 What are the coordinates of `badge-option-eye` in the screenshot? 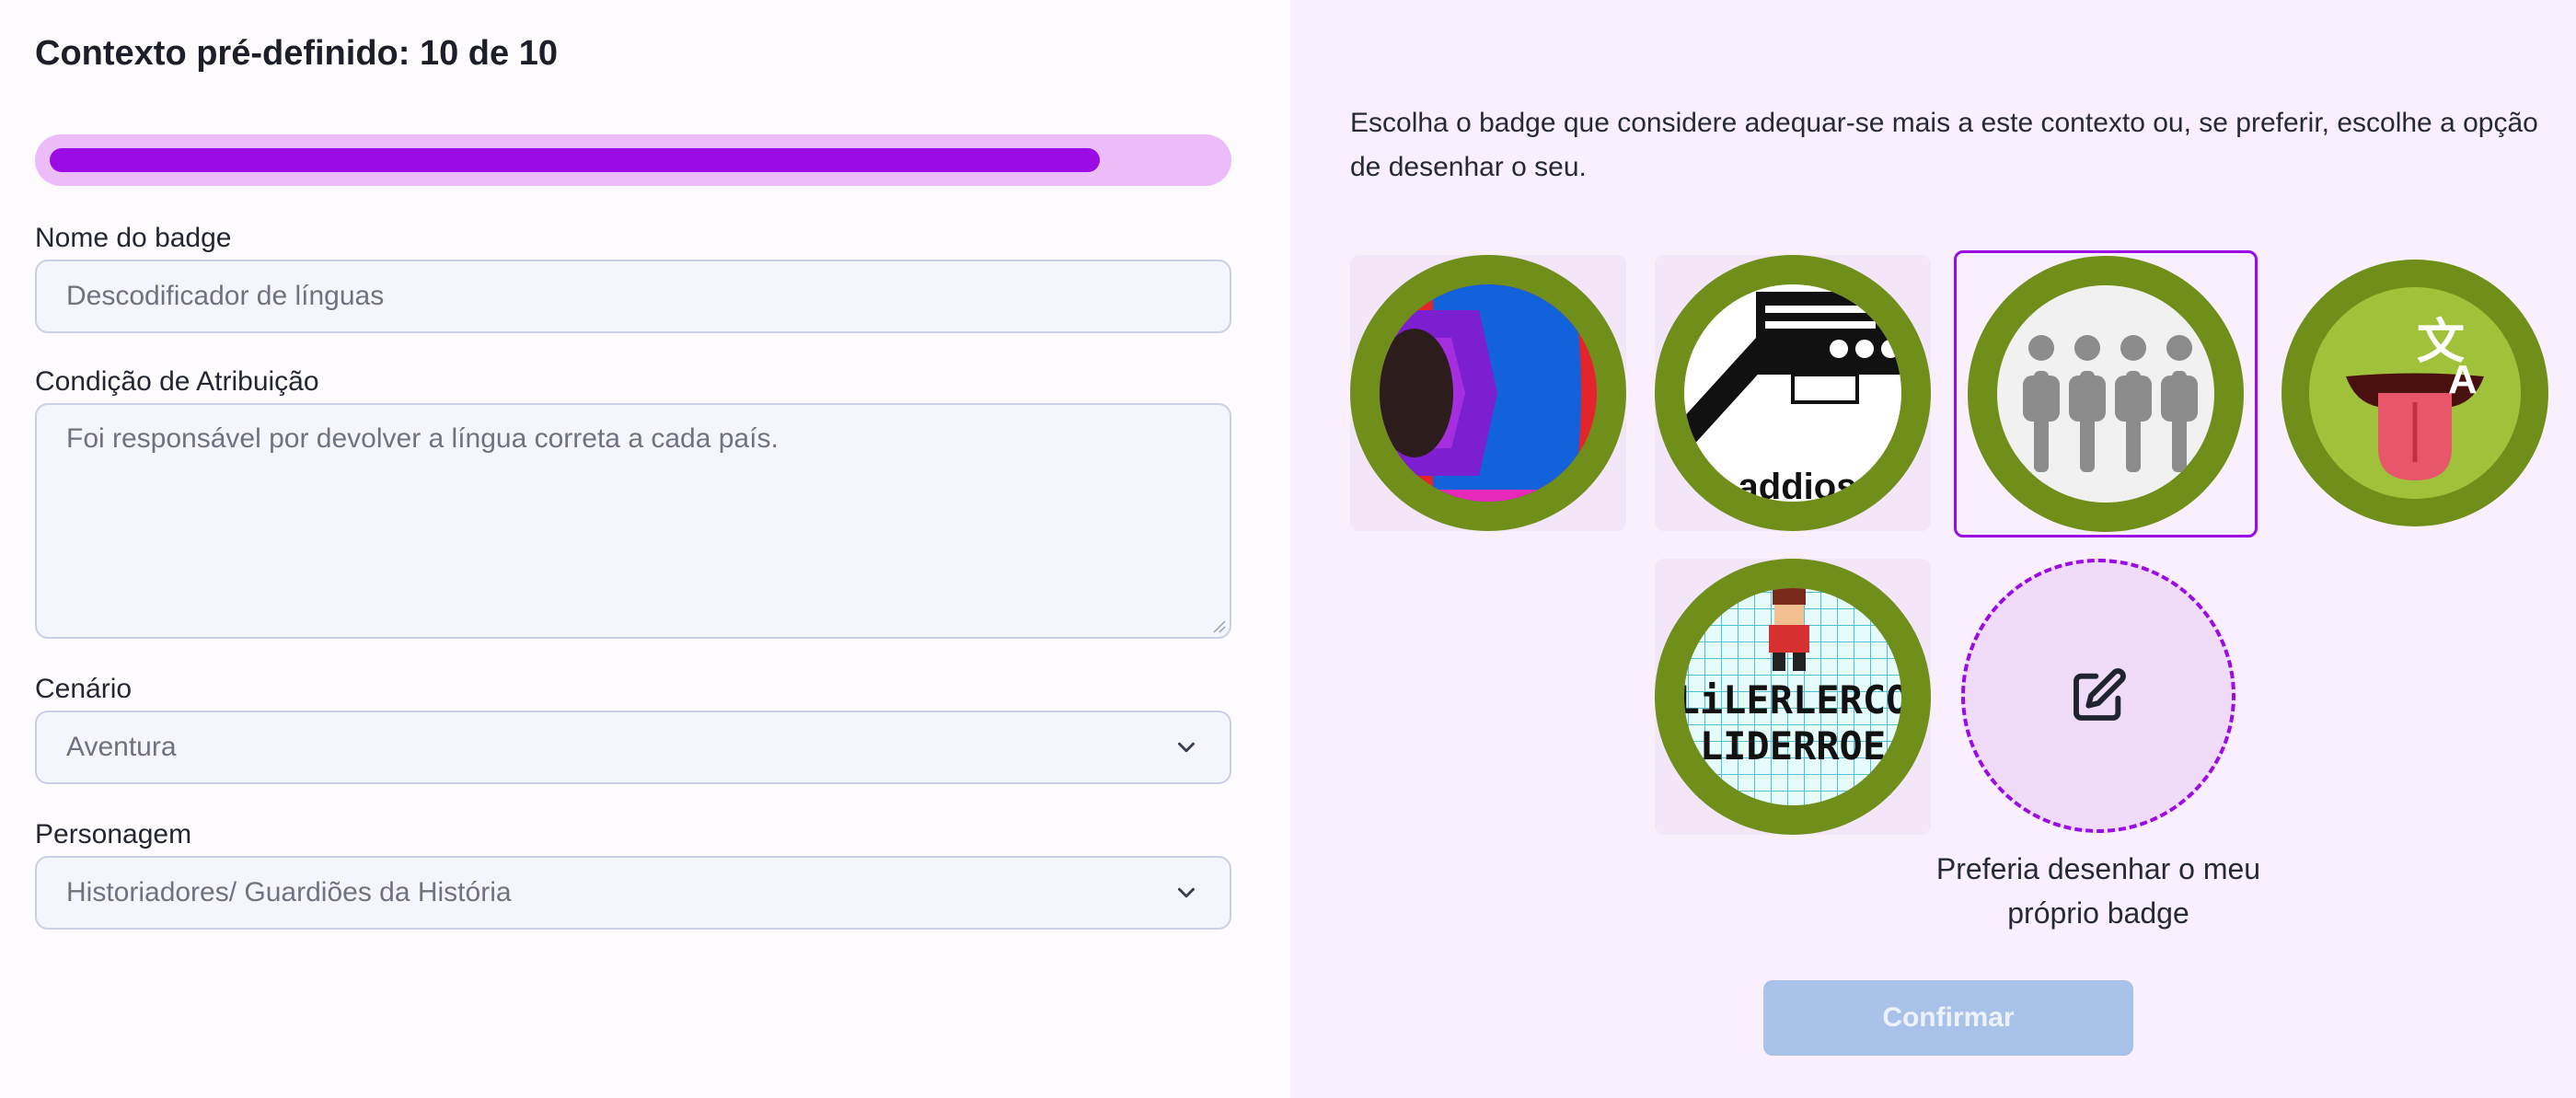 It's located at (1488, 393).